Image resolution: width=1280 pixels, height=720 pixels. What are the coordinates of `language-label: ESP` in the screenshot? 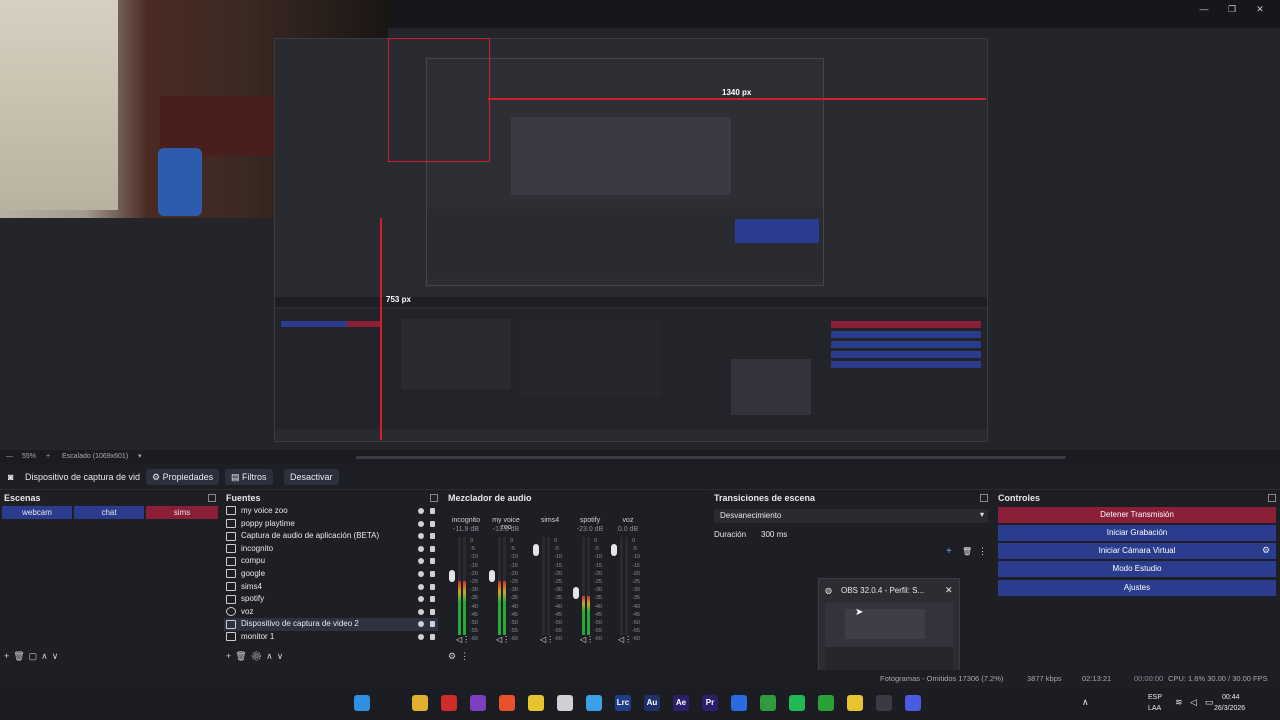 It's located at (1155, 697).